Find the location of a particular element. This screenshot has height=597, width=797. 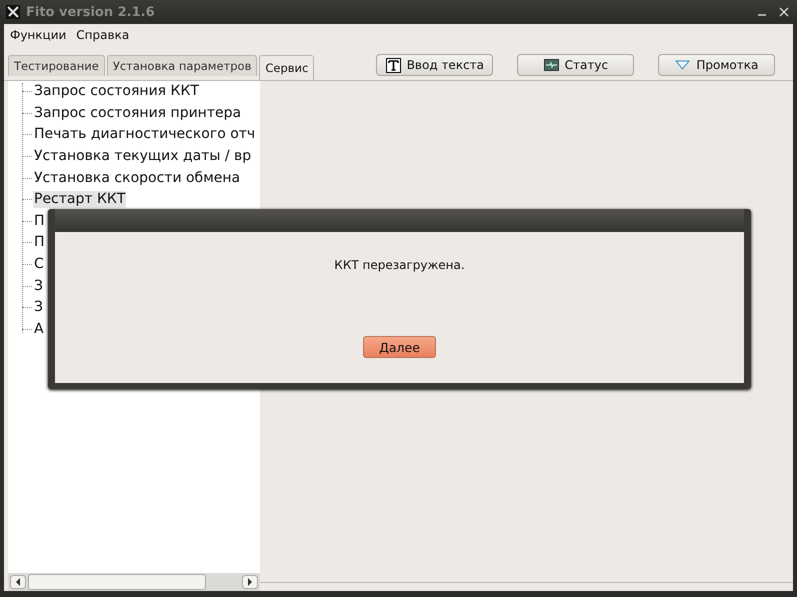

horizontal-scrollbar is located at coordinates (134, 582).